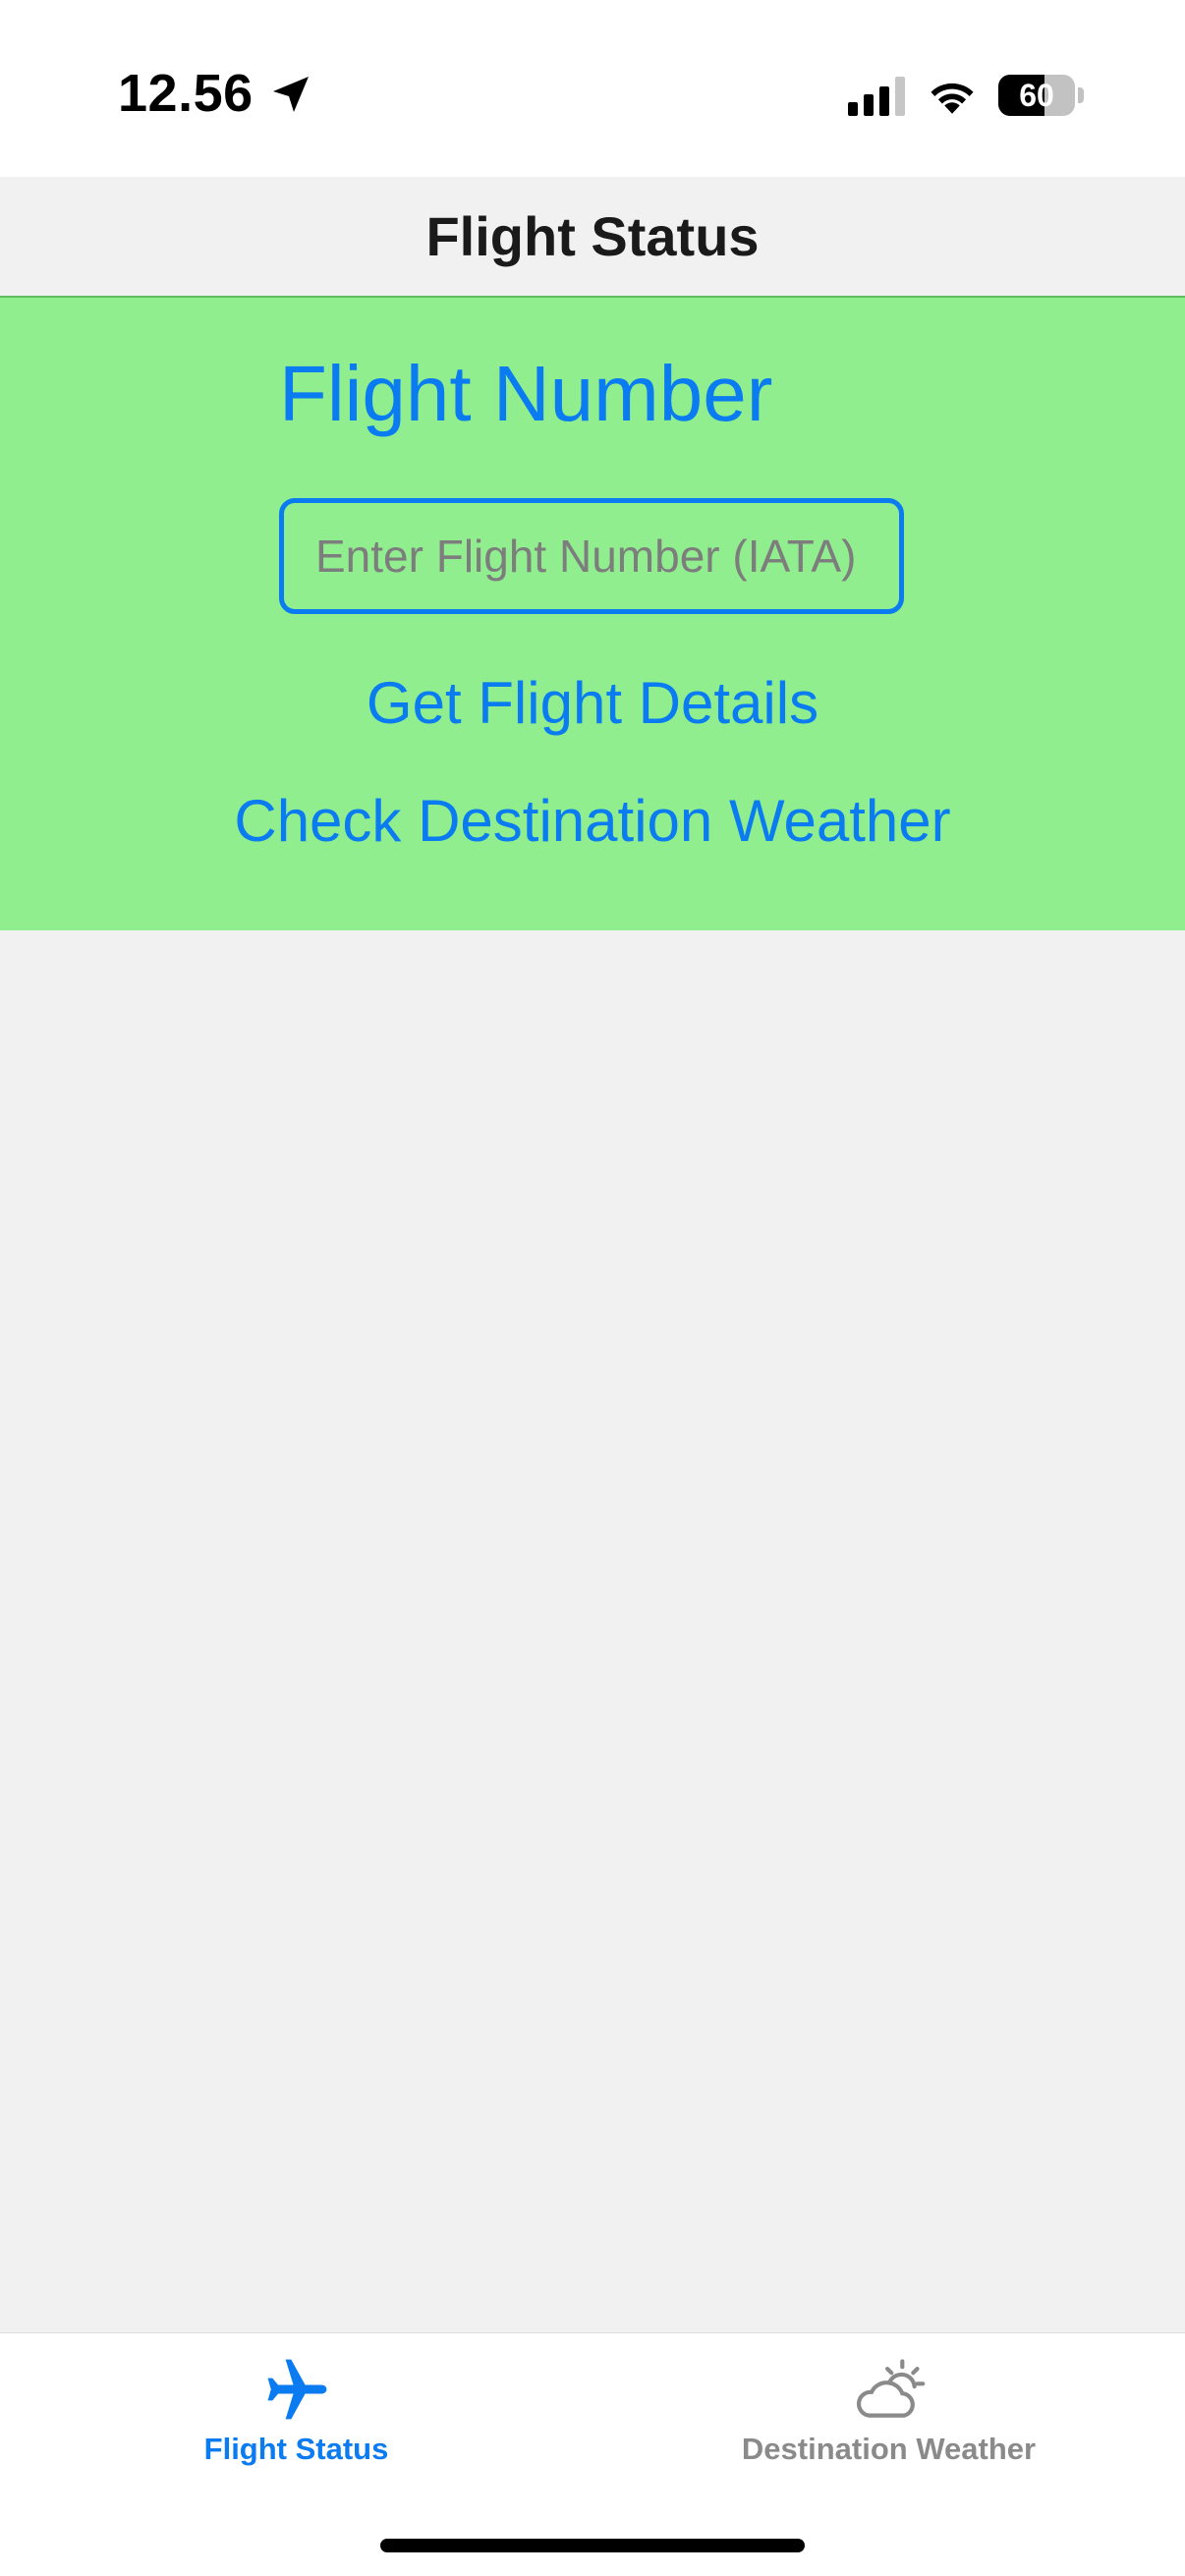 The width and height of the screenshot is (1185, 2576). I want to click on battery-level: 60, so click(1037, 95).